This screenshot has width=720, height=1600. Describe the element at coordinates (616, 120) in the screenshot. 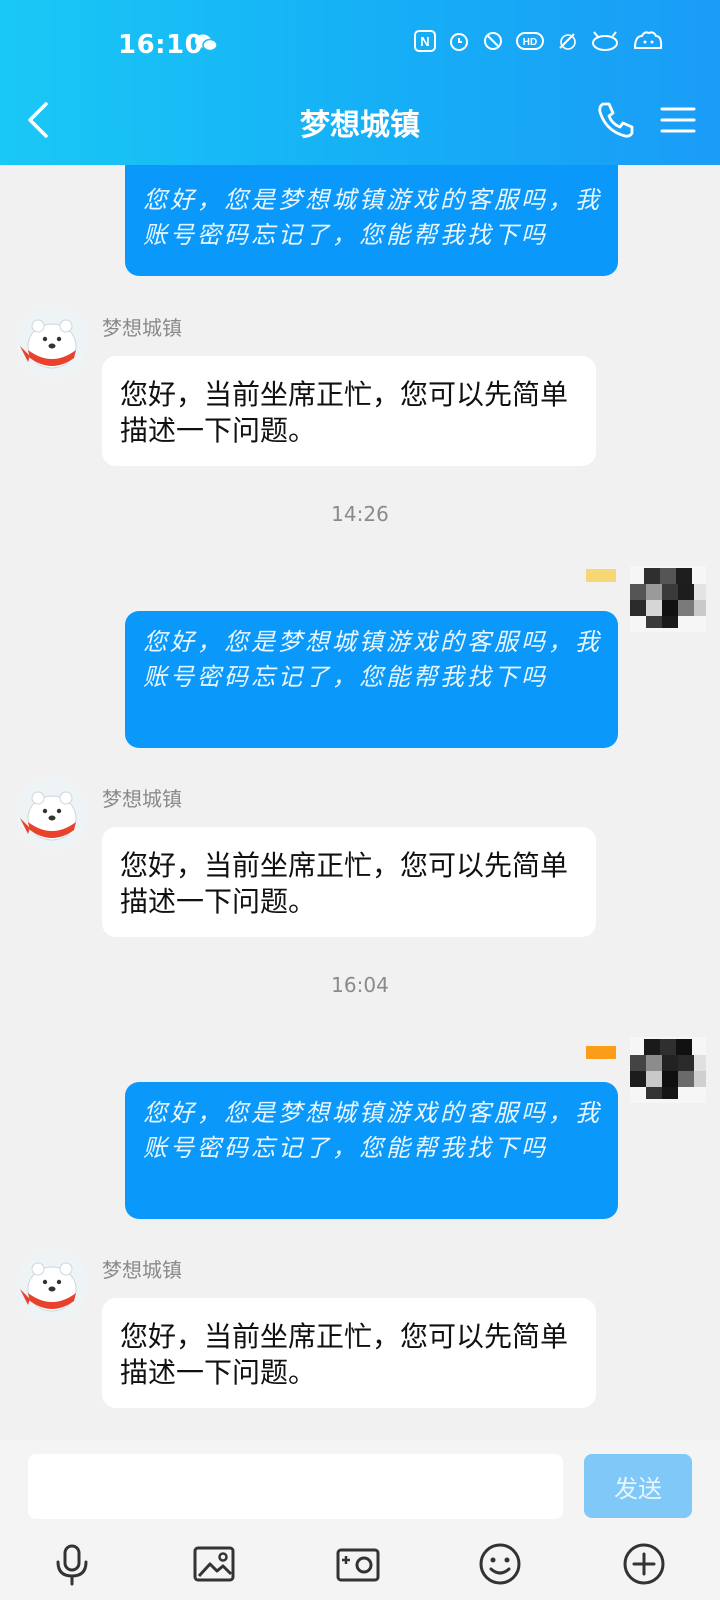

I see `phone-call-button` at that location.